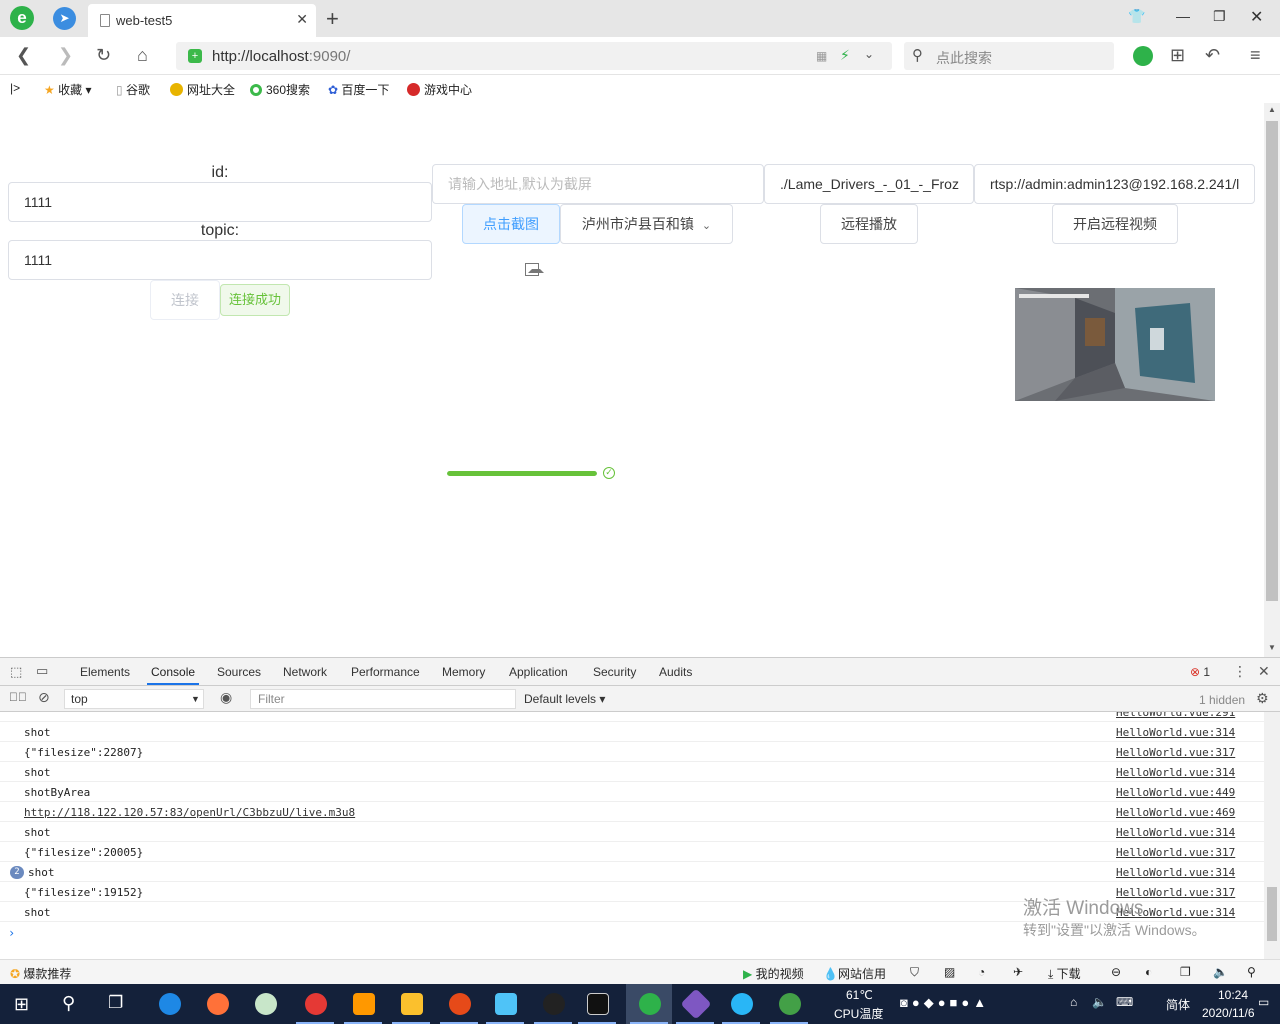 This screenshot has width=1280, height=1024. Describe the element at coordinates (239, 672) in the screenshot. I see `tab-sources: Sources` at that location.